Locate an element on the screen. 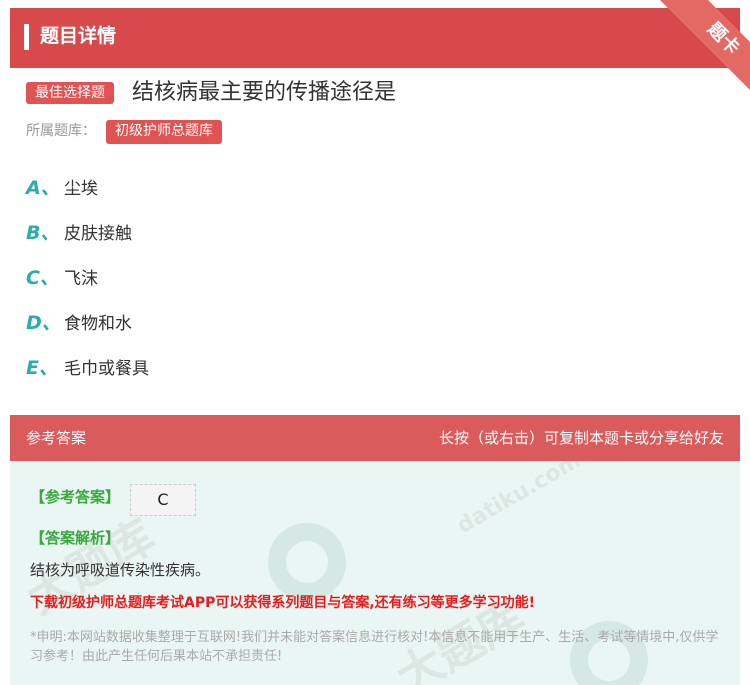 The height and width of the screenshot is (685, 750). option-b: B、 皮肤接触 is located at coordinates (79, 233).